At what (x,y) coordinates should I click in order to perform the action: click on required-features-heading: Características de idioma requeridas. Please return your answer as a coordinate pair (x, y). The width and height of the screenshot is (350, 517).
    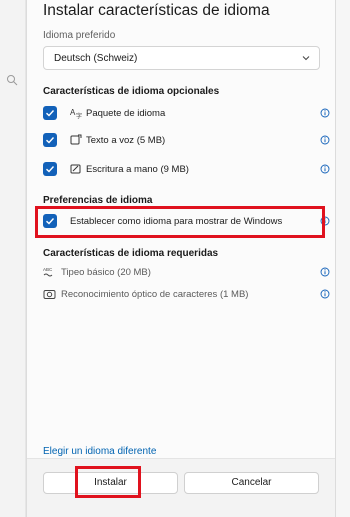
    Looking at the image, I should click on (131, 253).